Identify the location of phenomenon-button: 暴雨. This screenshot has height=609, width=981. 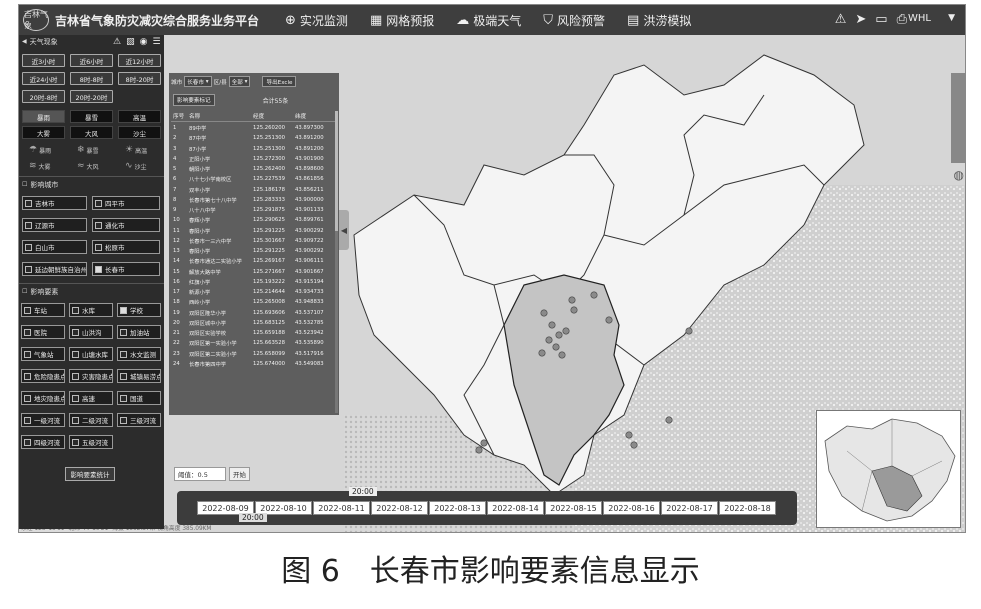
(43, 116).